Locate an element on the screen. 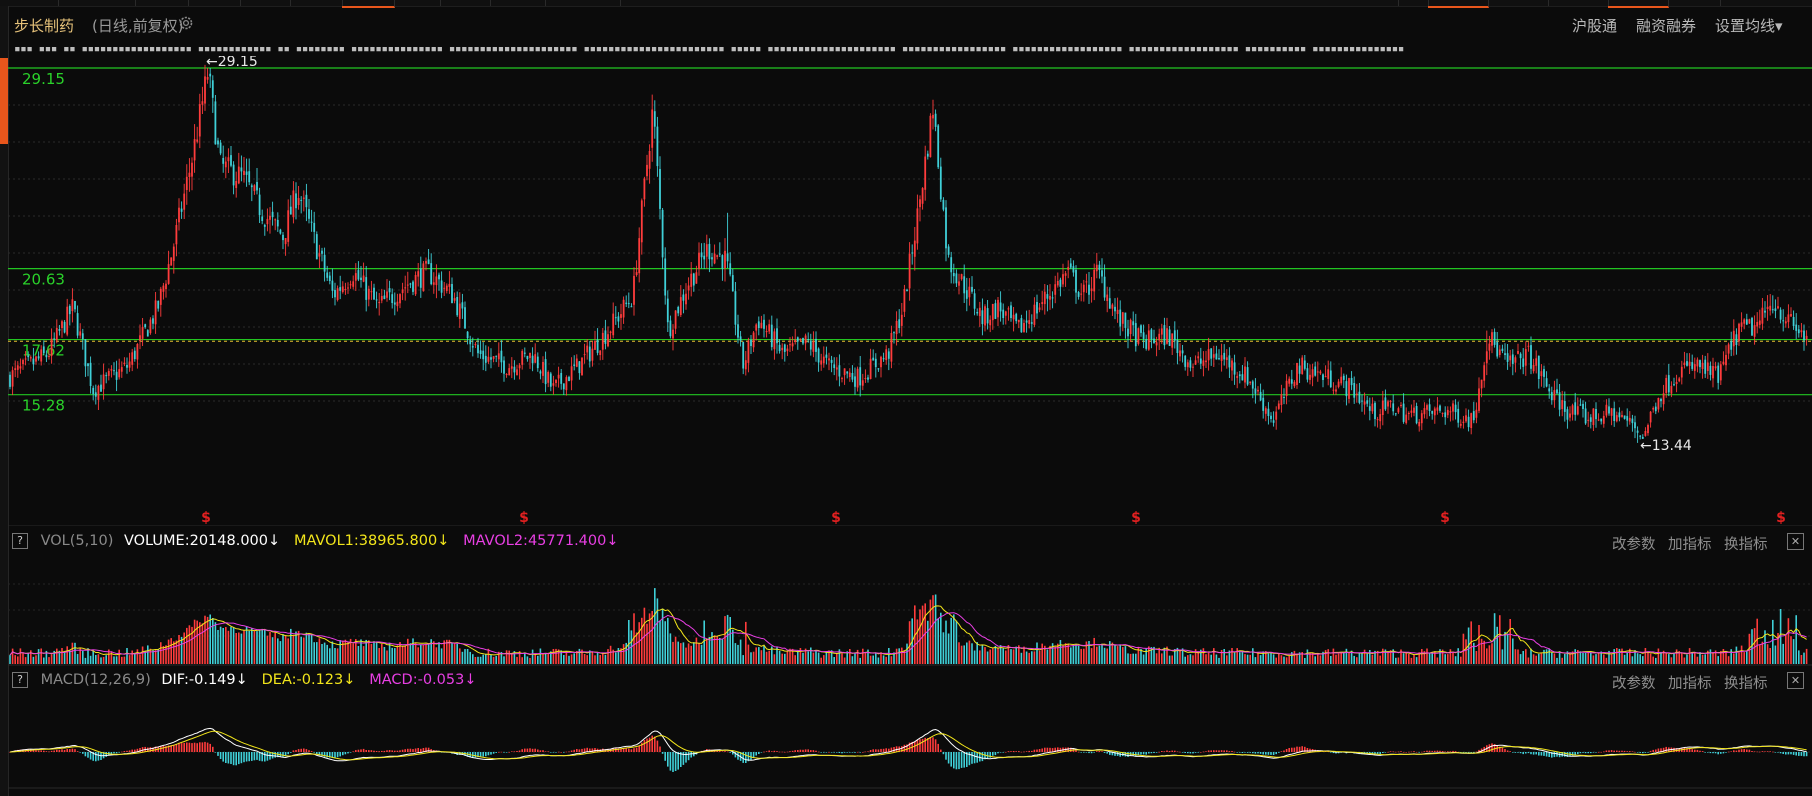  hk-connect-link: 沪股通 is located at coordinates (1594, 25).